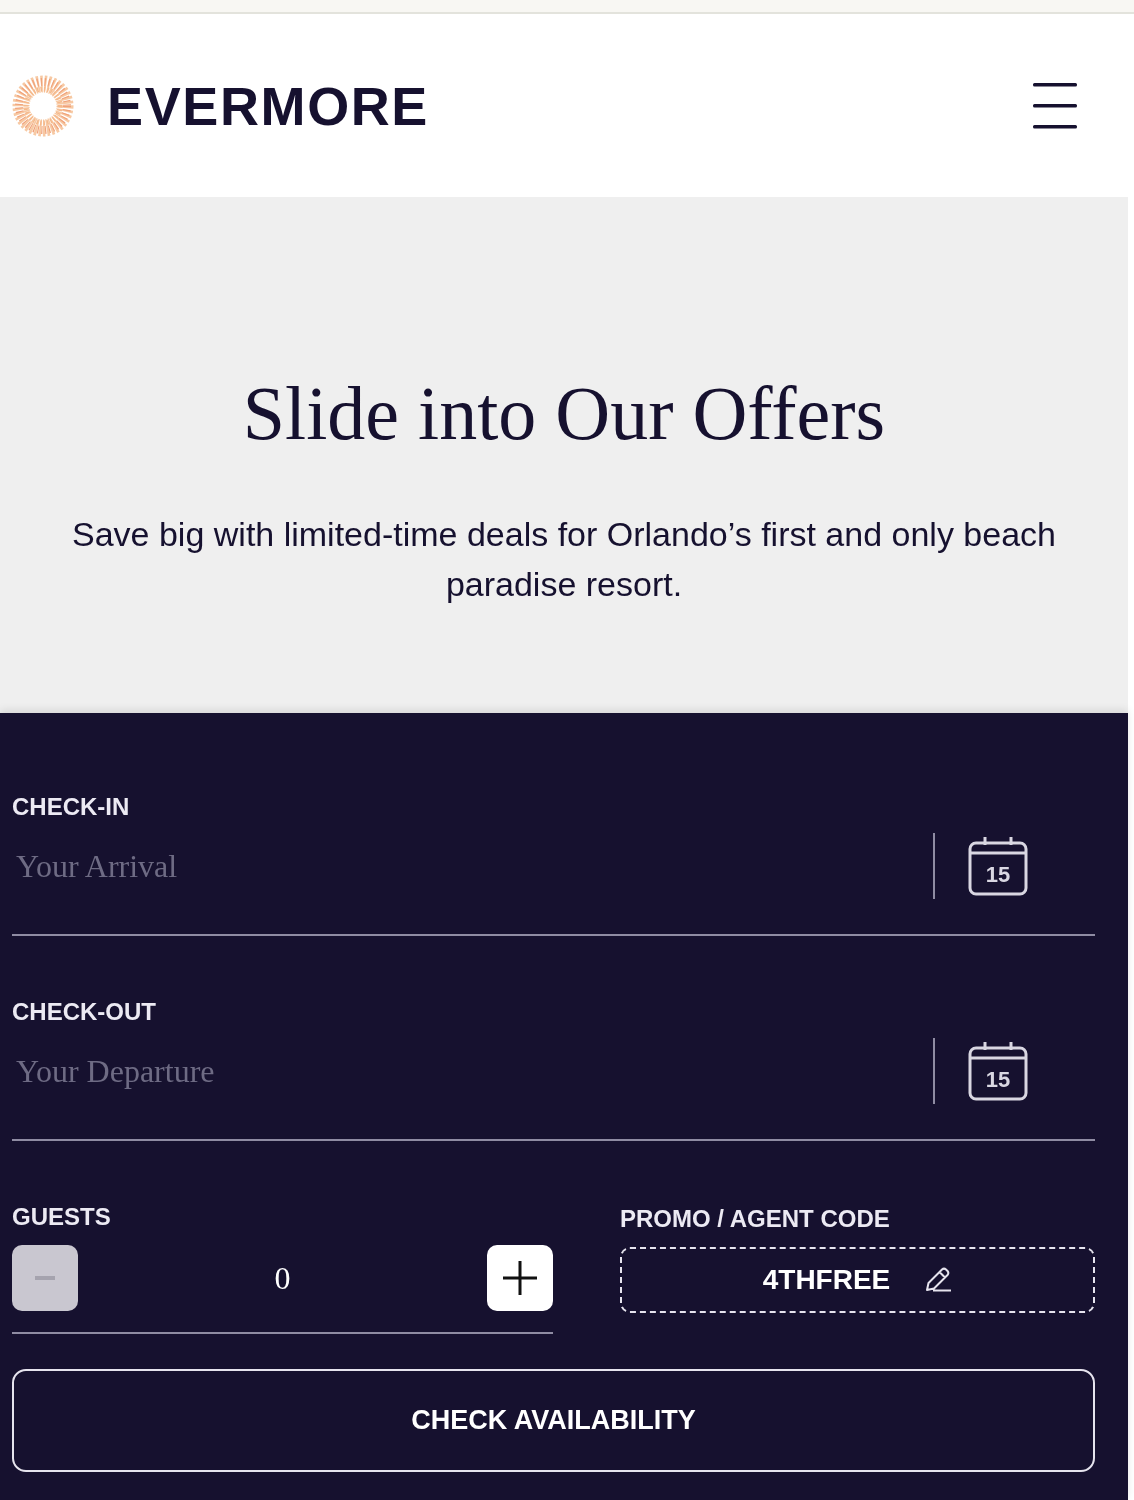  I want to click on field-label: CHECK-OUT, so click(84, 1012).